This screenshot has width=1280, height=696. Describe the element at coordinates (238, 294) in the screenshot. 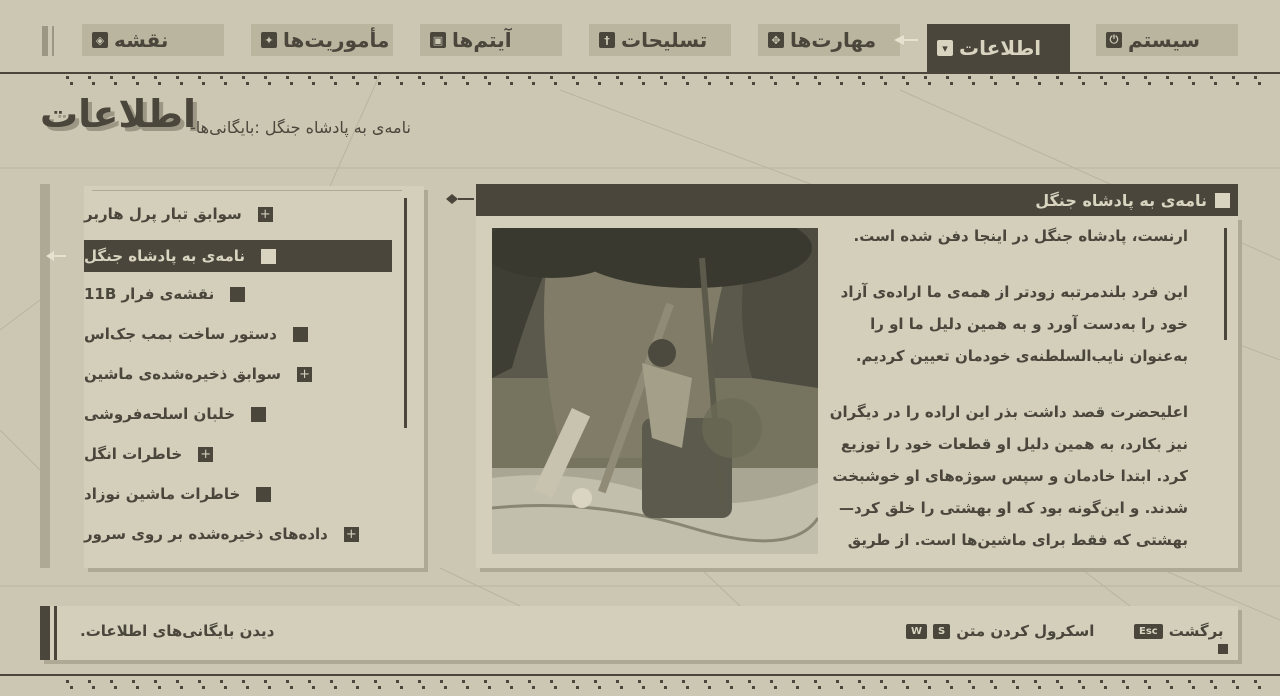

I see `list-item: نقشه‌ی فرار 11B` at that location.